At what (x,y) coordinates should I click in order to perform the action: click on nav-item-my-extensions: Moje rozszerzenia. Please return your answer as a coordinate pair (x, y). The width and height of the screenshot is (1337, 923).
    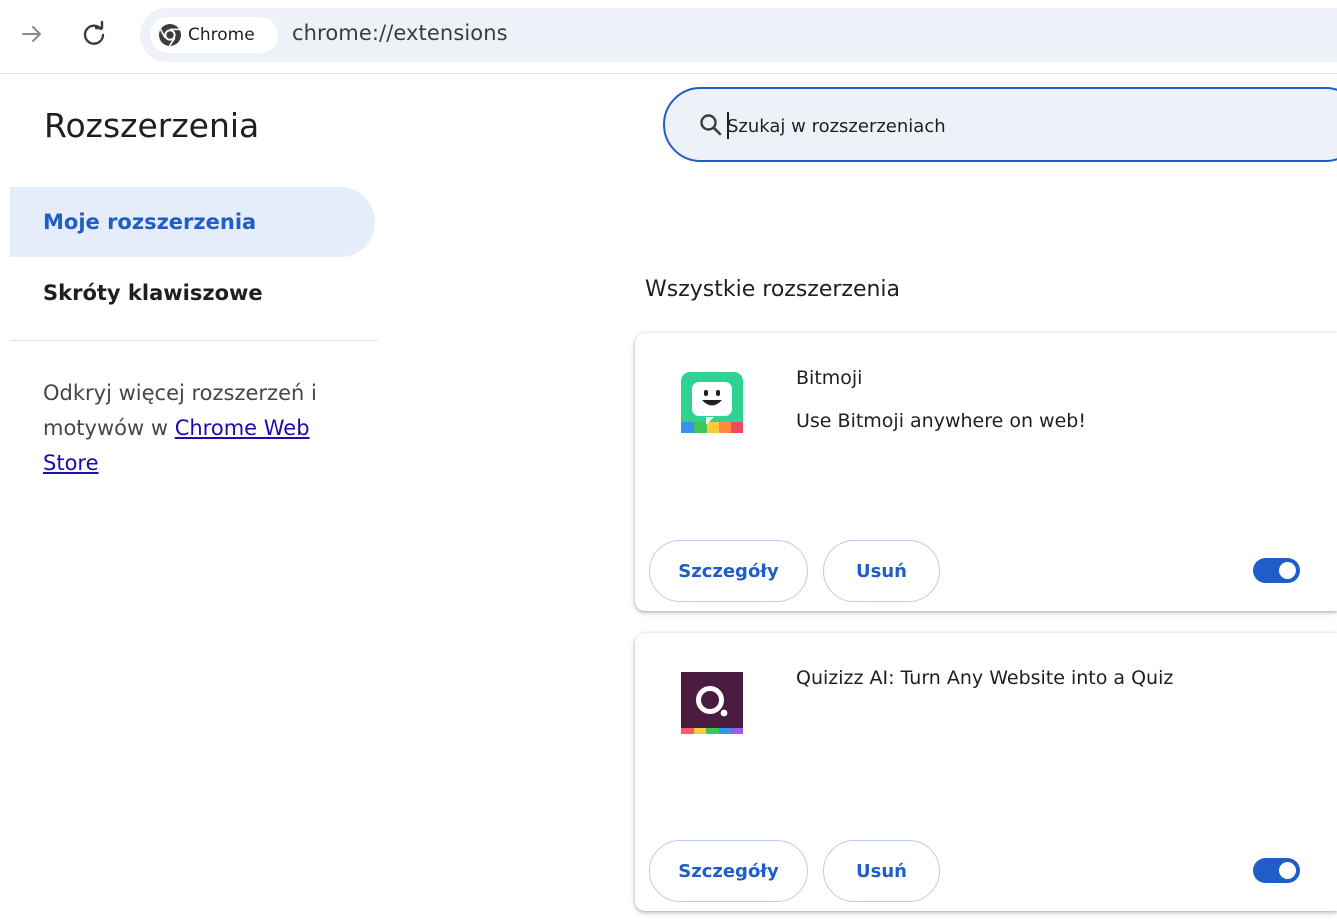
    Looking at the image, I should click on (192, 222).